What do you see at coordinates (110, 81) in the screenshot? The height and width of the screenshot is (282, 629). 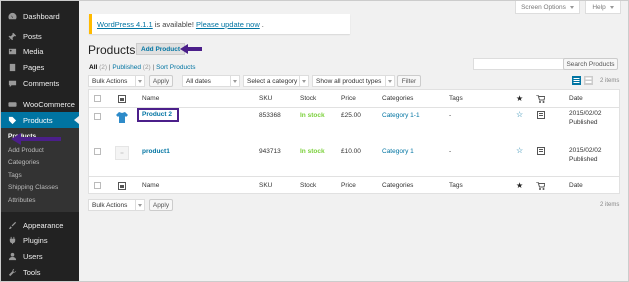 I see `bulk-actions-value: Bulk Actions` at bounding box center [110, 81].